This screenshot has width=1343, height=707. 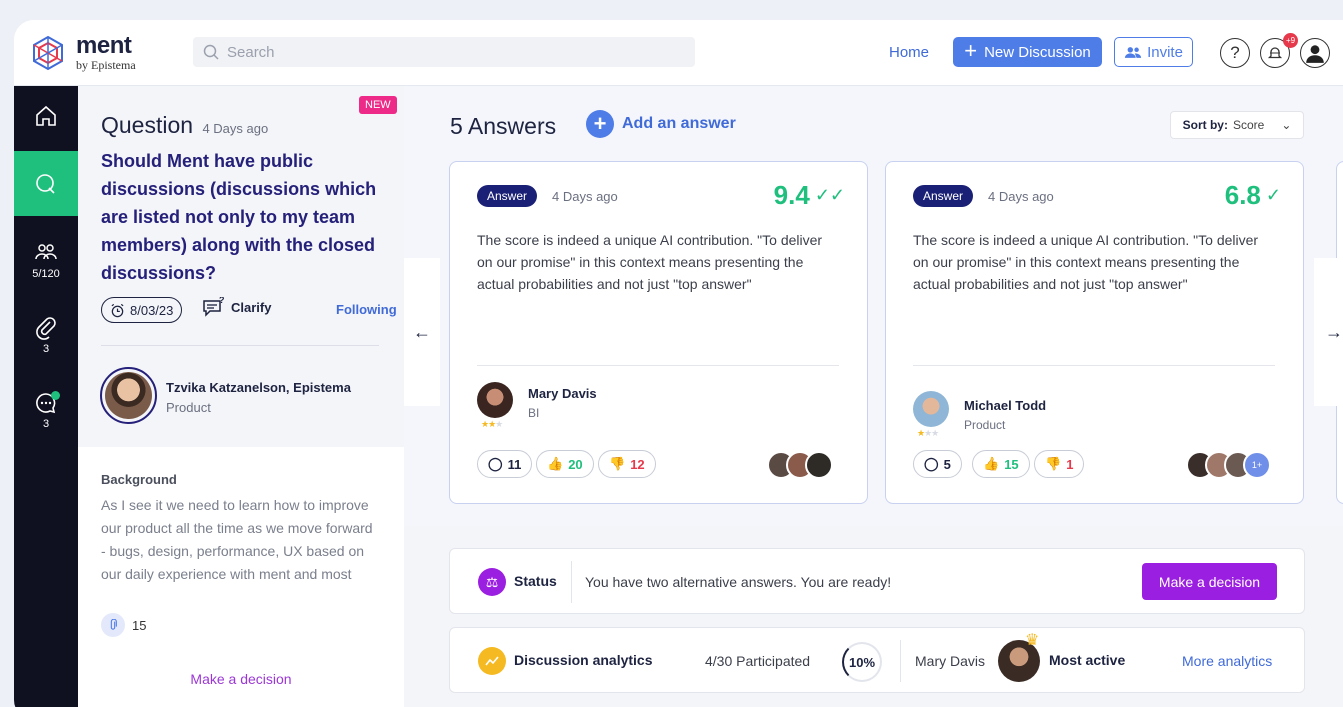 I want to click on dislike-button: 👎 12, so click(x=627, y=464).